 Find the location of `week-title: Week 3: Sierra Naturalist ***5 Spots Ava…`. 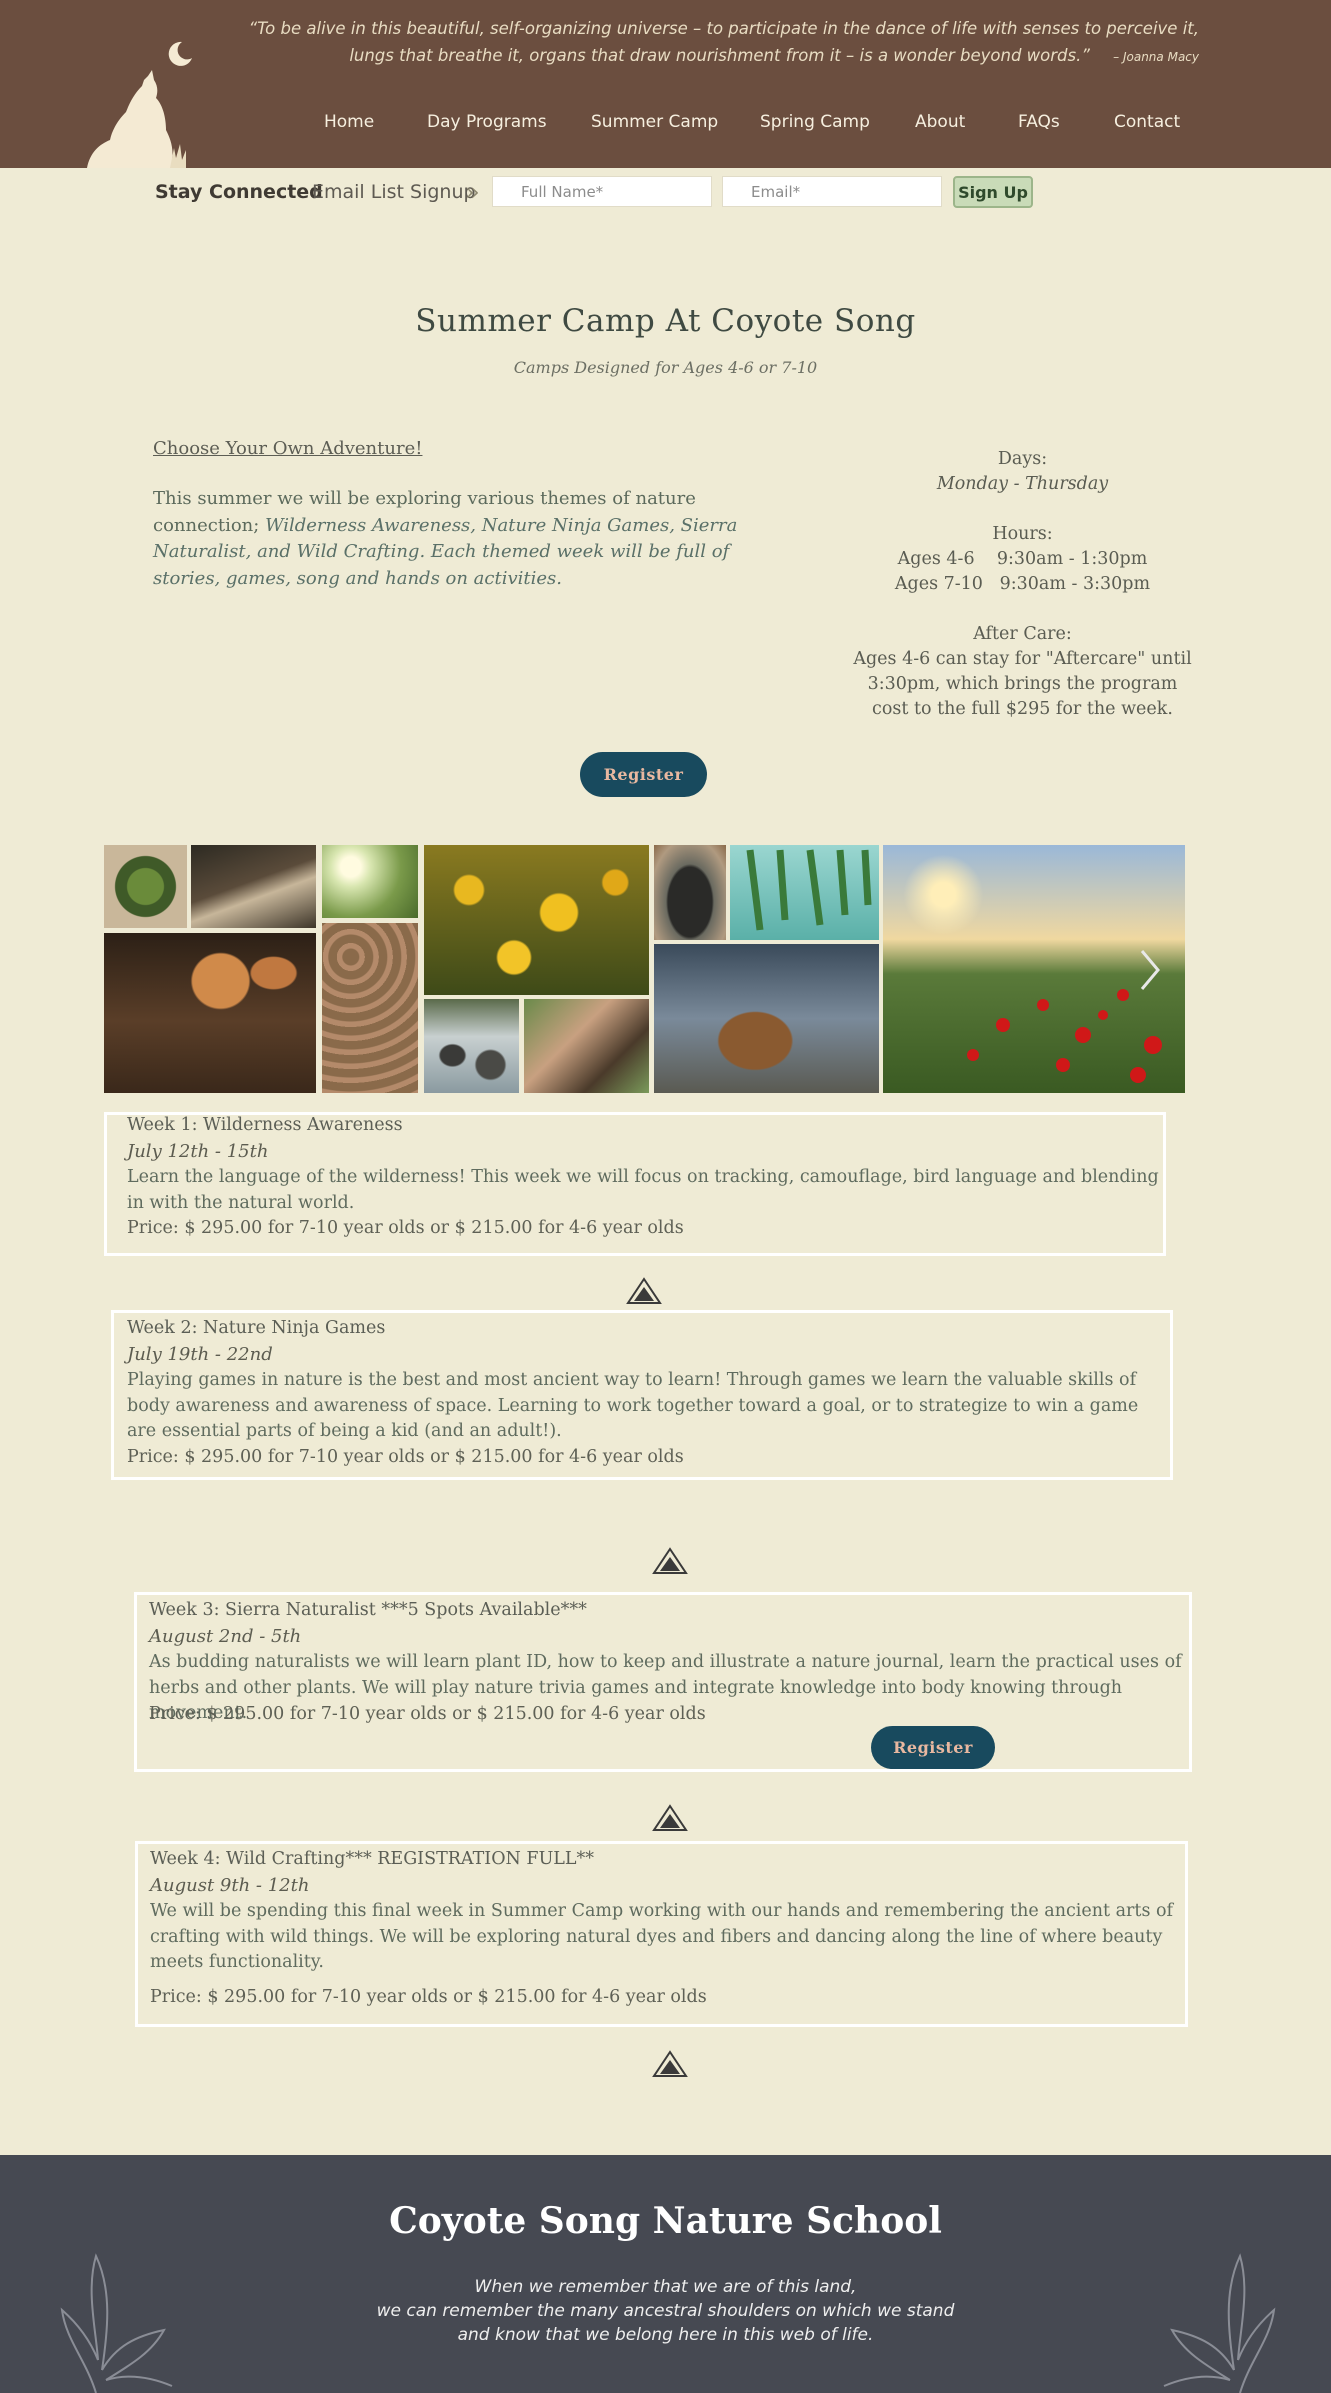

week-title: Week 3: Sierra Naturalist ***5 Spots Ava… is located at coordinates (368, 1610).